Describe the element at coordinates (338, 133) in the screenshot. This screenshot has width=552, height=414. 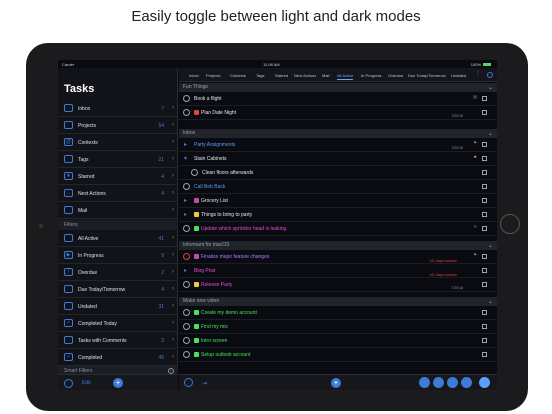
I see `section-header: Inbox ⌄` at that location.